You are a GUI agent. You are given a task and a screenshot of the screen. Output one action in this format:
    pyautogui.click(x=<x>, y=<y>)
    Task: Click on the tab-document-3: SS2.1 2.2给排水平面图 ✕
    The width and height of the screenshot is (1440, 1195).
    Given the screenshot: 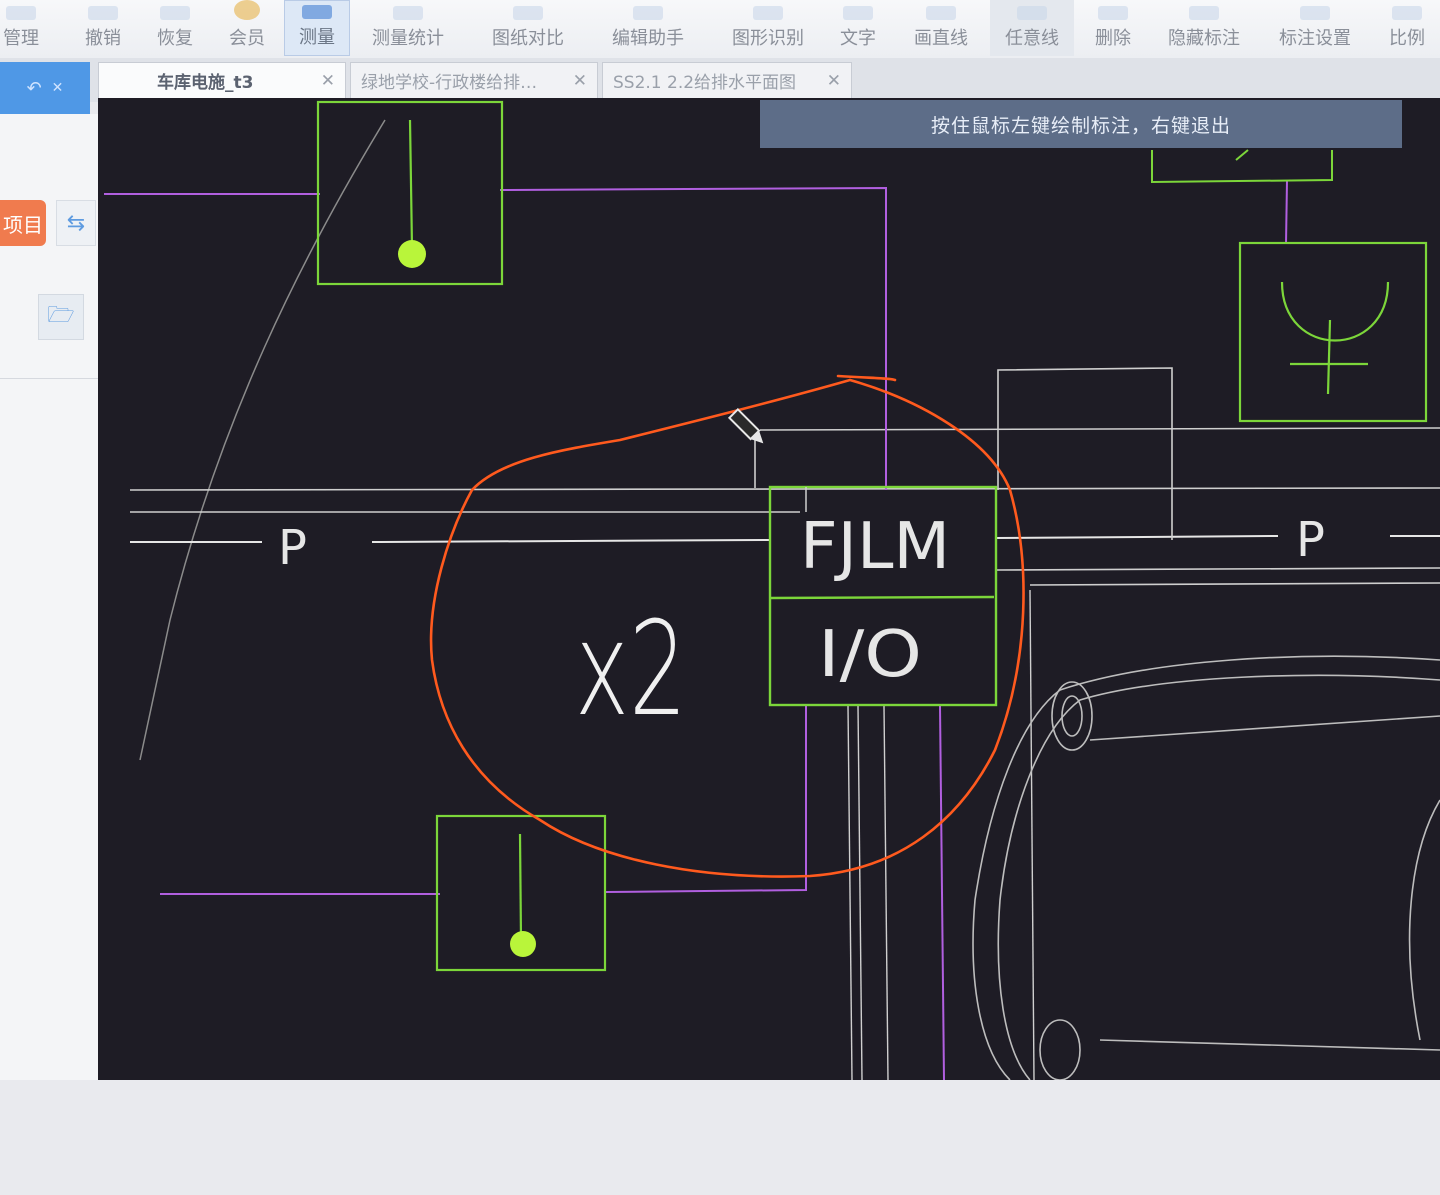 What is the action you would take?
    pyautogui.click(x=727, y=80)
    